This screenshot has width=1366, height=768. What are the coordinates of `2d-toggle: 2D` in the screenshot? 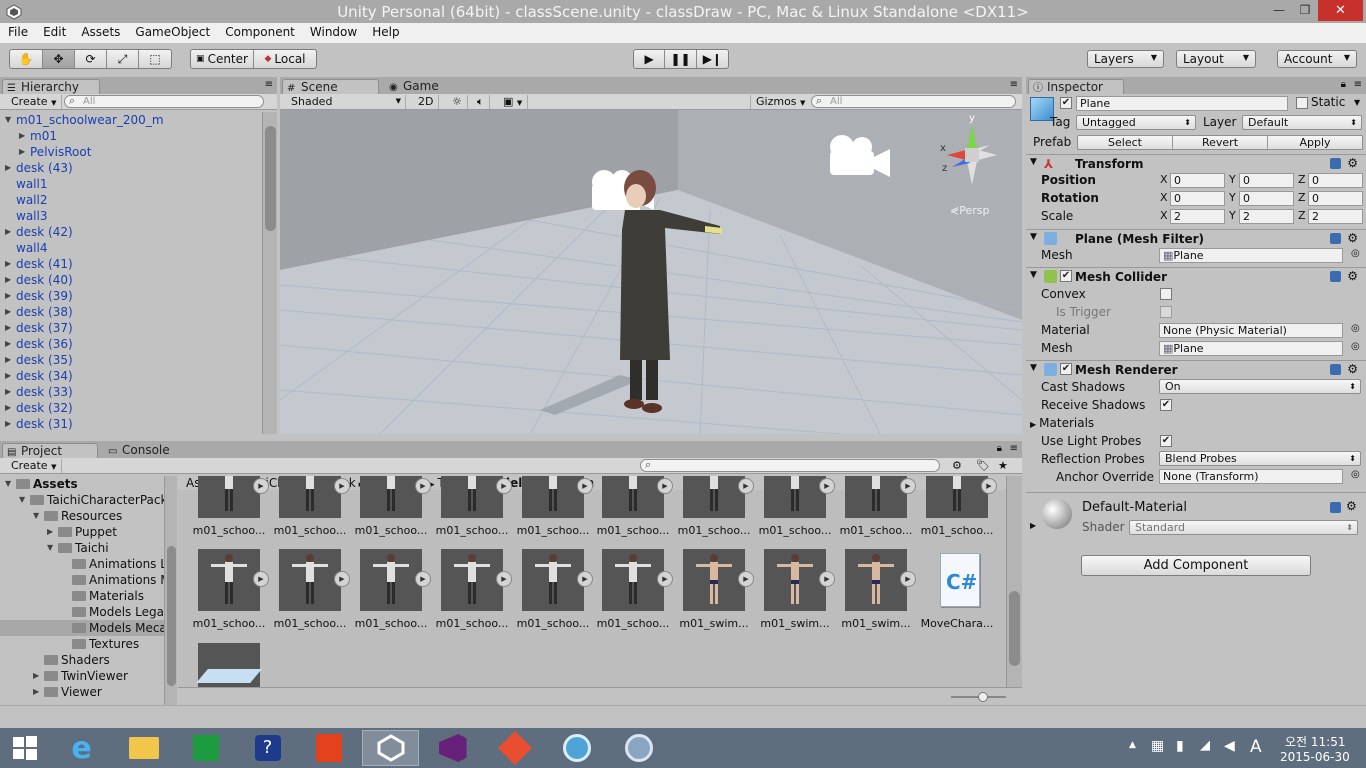 It's located at (426, 102).